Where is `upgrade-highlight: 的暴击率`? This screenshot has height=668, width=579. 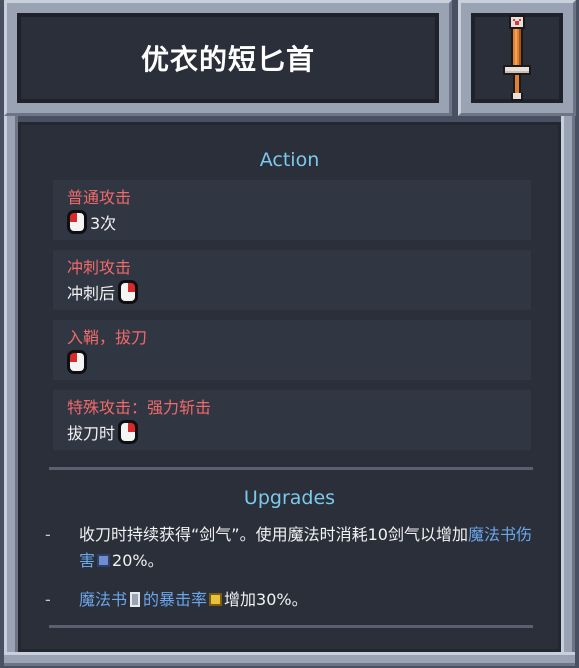 upgrade-highlight: 的暴击率 is located at coordinates (175, 599).